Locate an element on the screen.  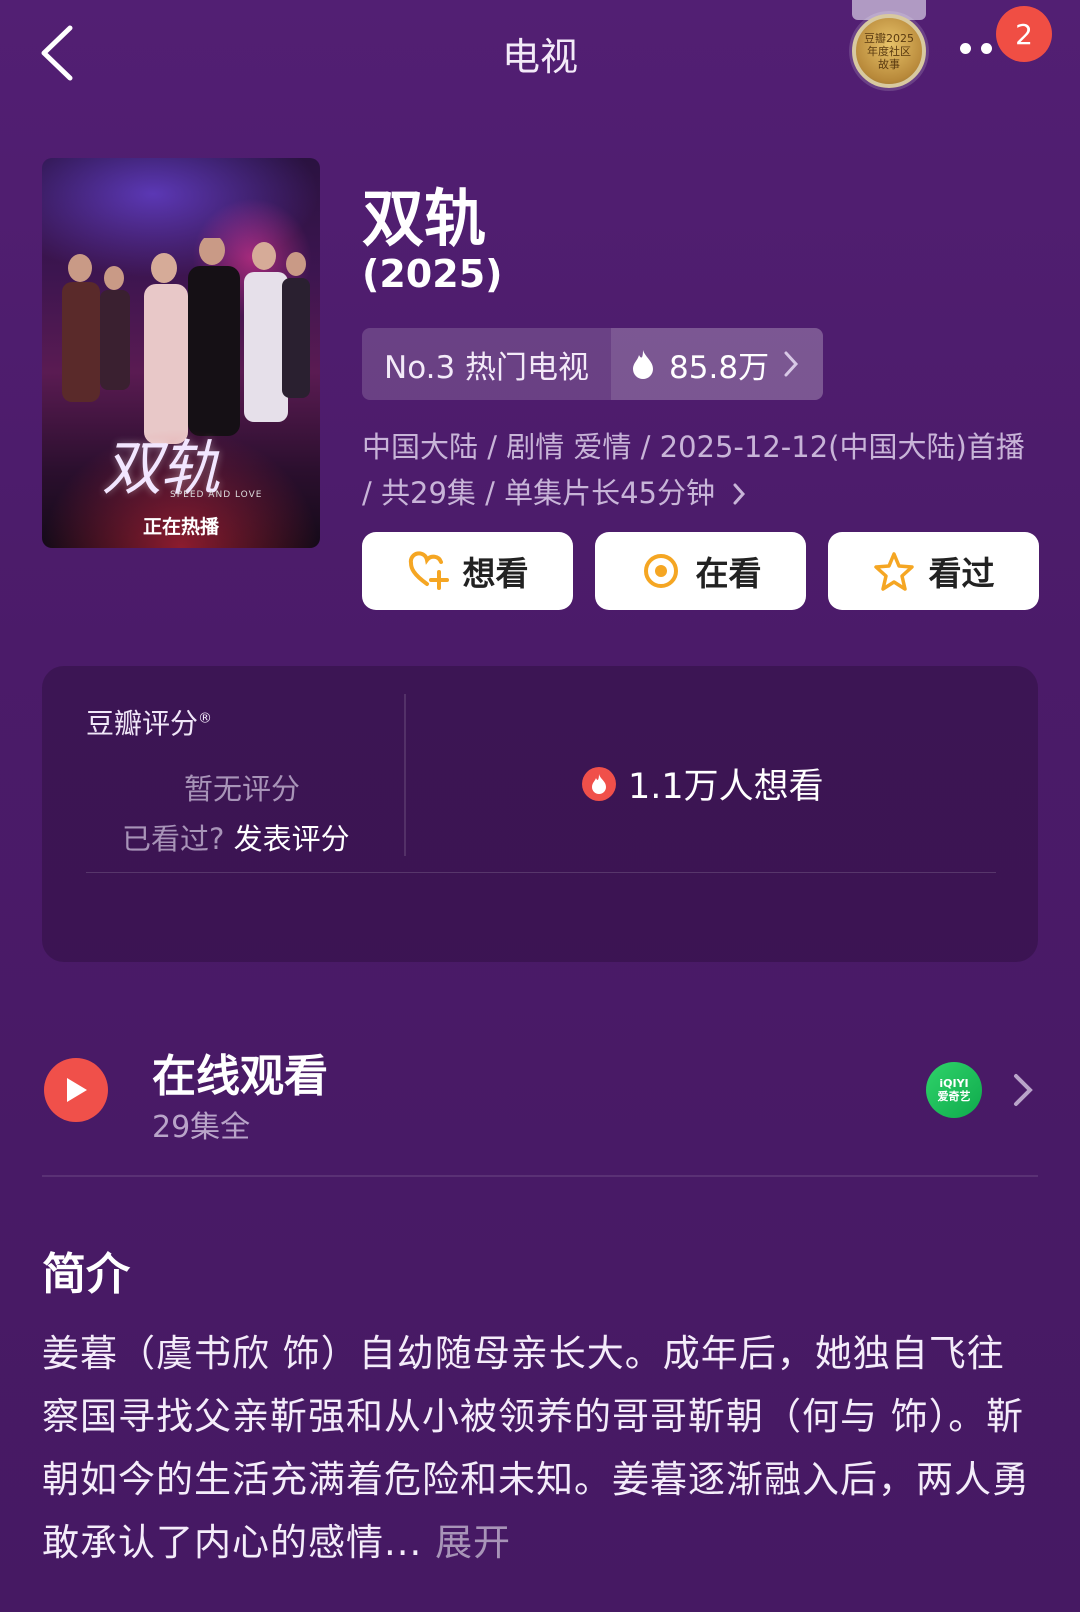
heart-plus-icon is located at coordinates (428, 570).